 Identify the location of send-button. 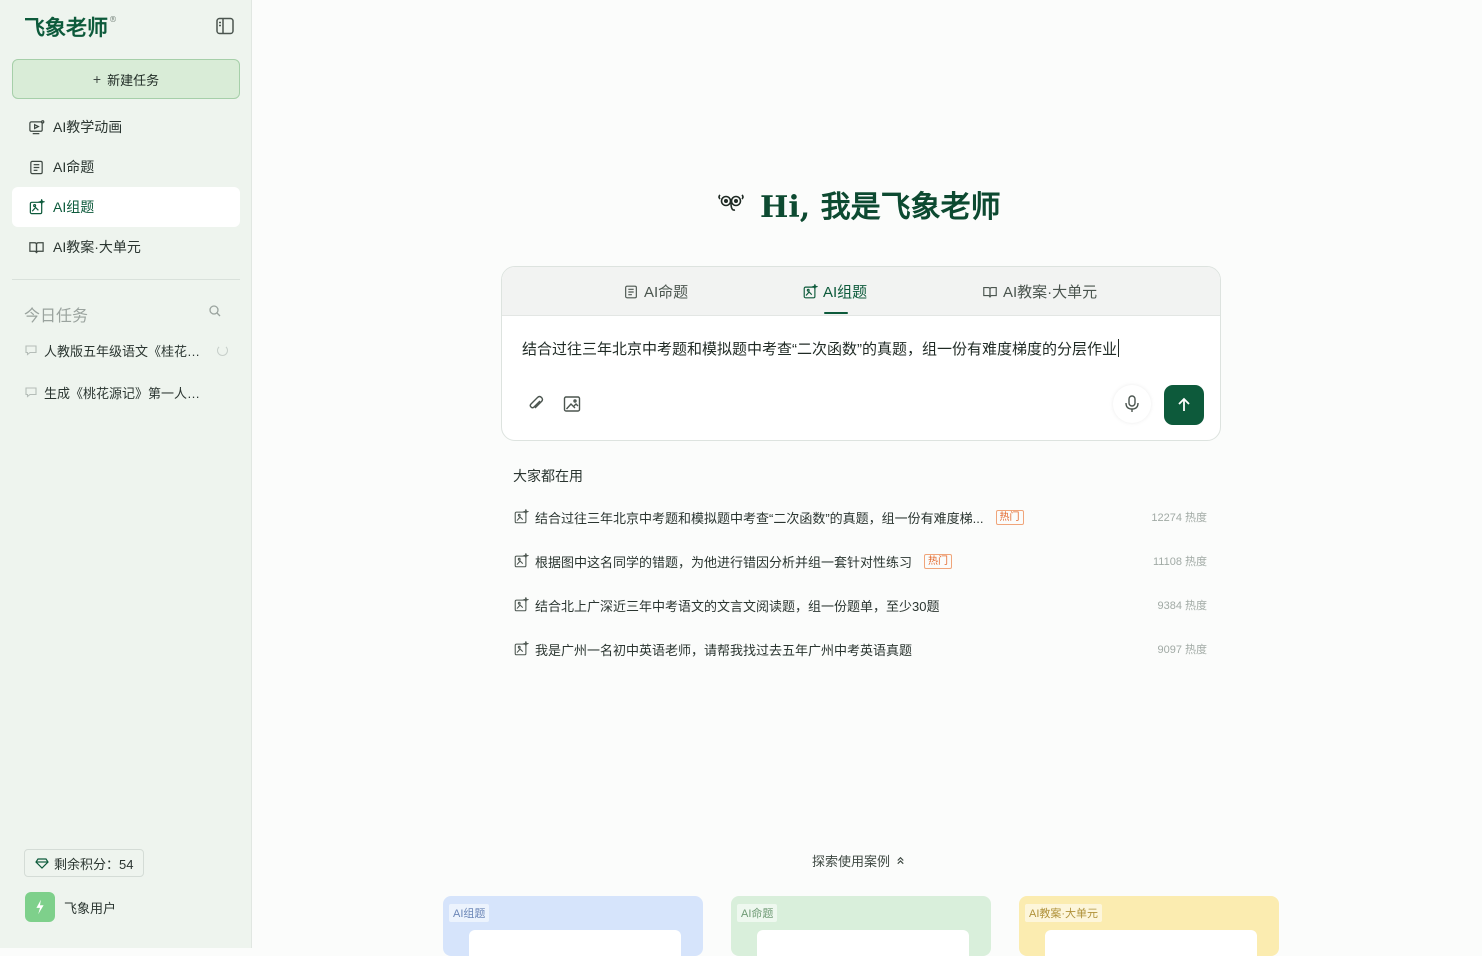
(1184, 405).